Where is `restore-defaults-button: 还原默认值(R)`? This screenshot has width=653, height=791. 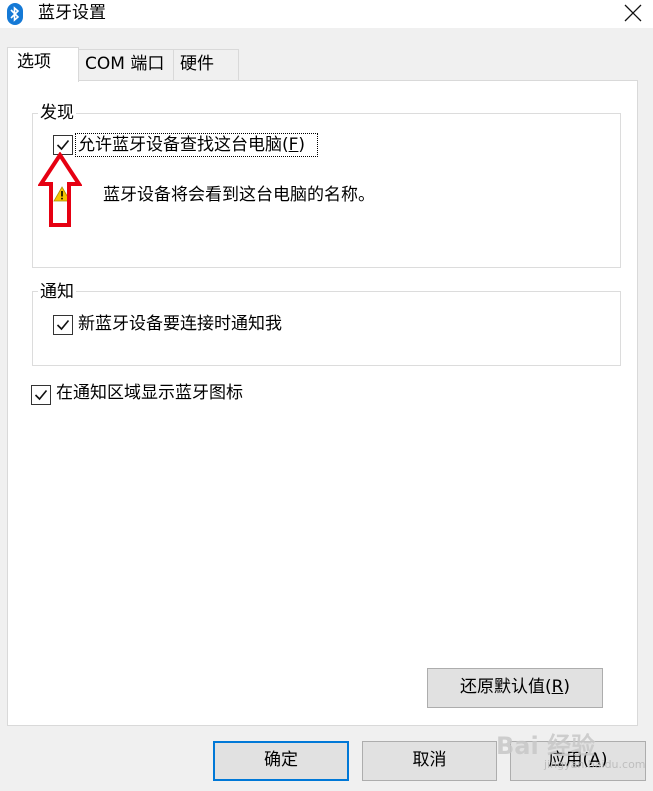 restore-defaults-button: 还原默认值(R) is located at coordinates (515, 688).